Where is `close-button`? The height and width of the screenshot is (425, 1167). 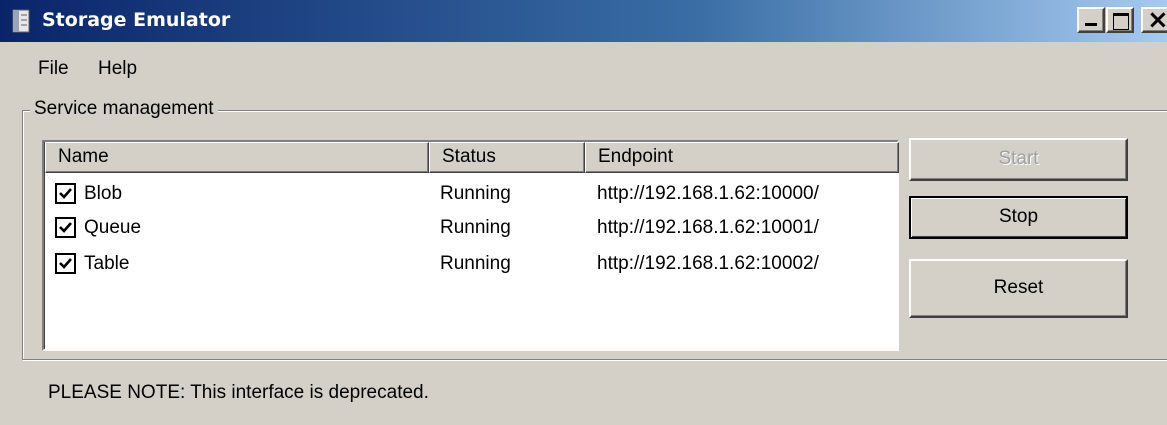 close-button is located at coordinates (1154, 20).